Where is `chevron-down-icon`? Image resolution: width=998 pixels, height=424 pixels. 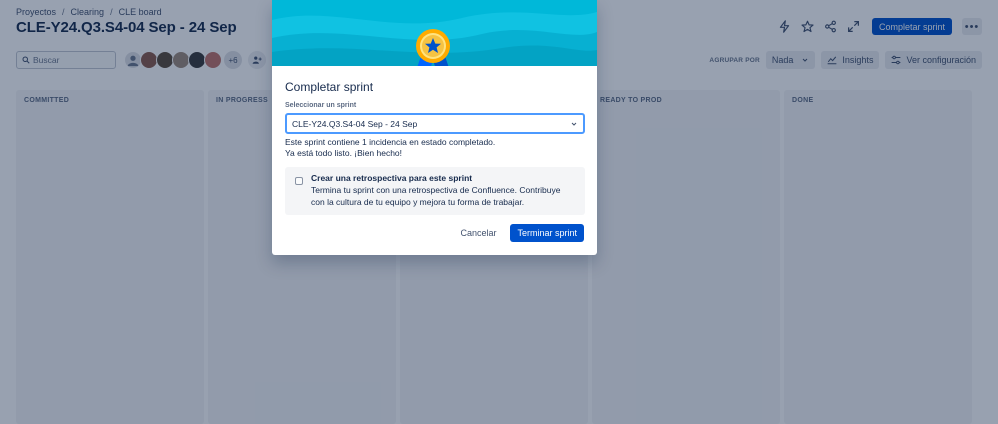
chevron-down-icon is located at coordinates (574, 124).